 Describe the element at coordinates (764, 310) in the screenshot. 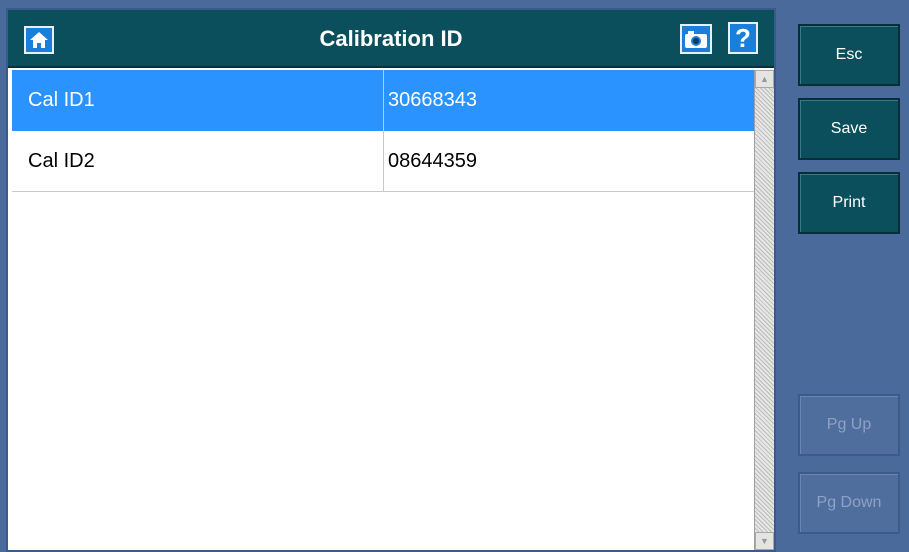

I see `vertical-scrollbar: ▲ ▼` at that location.